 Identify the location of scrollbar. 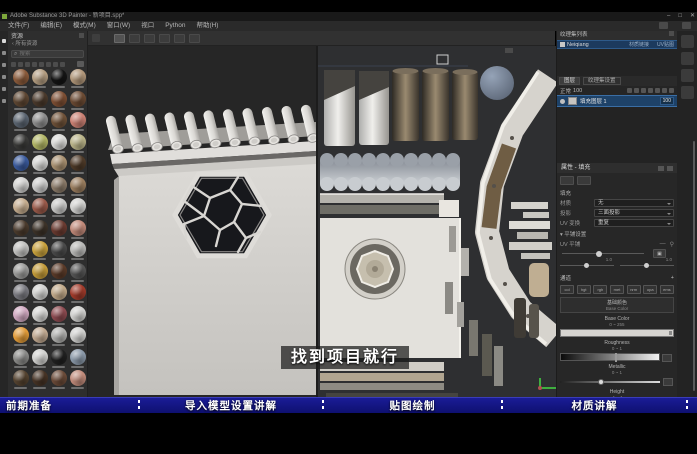
(694, 266).